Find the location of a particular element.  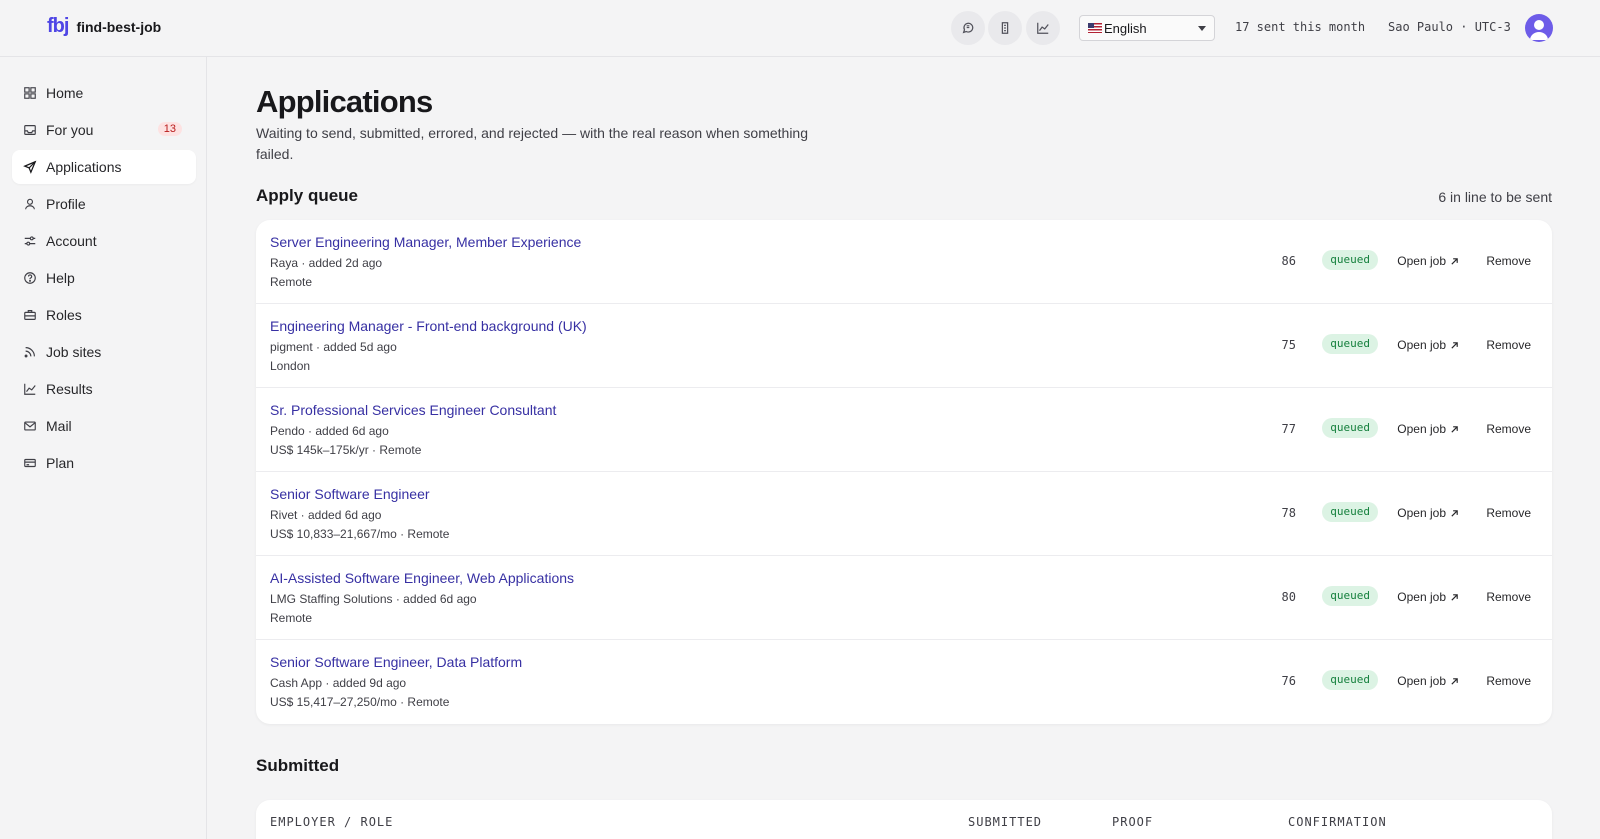

sidebar-item-label: Account is located at coordinates (71, 241).